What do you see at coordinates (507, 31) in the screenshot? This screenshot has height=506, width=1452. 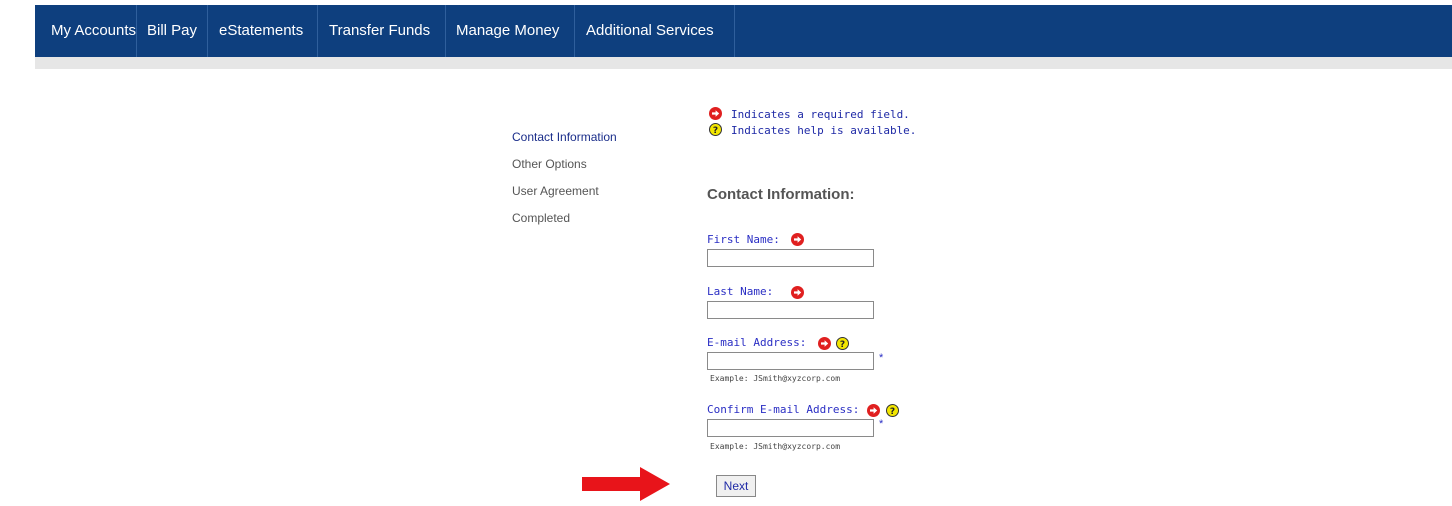 I see `nav-manage-money: Manage Money` at bounding box center [507, 31].